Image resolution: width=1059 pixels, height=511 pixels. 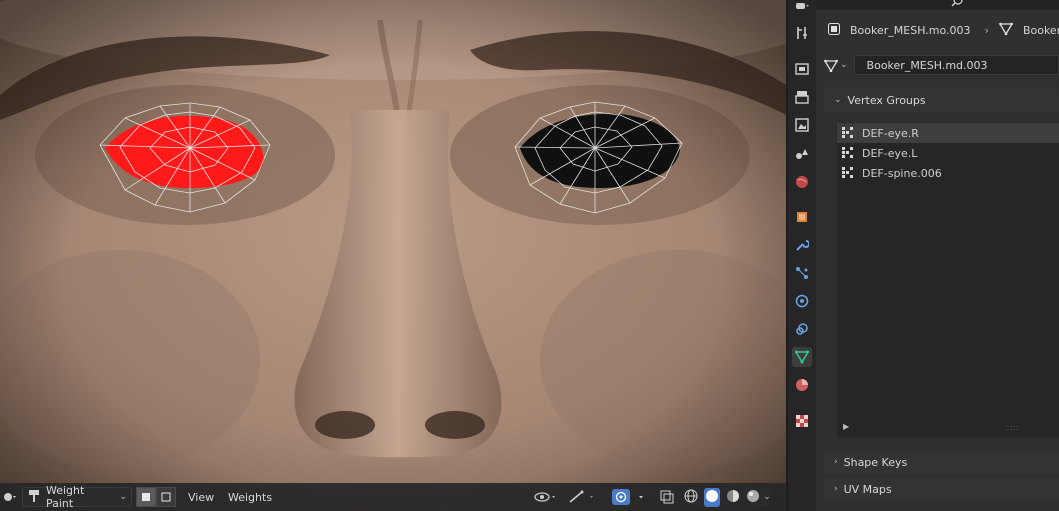 I want to click on constraints-icon, so click(x=802, y=329).